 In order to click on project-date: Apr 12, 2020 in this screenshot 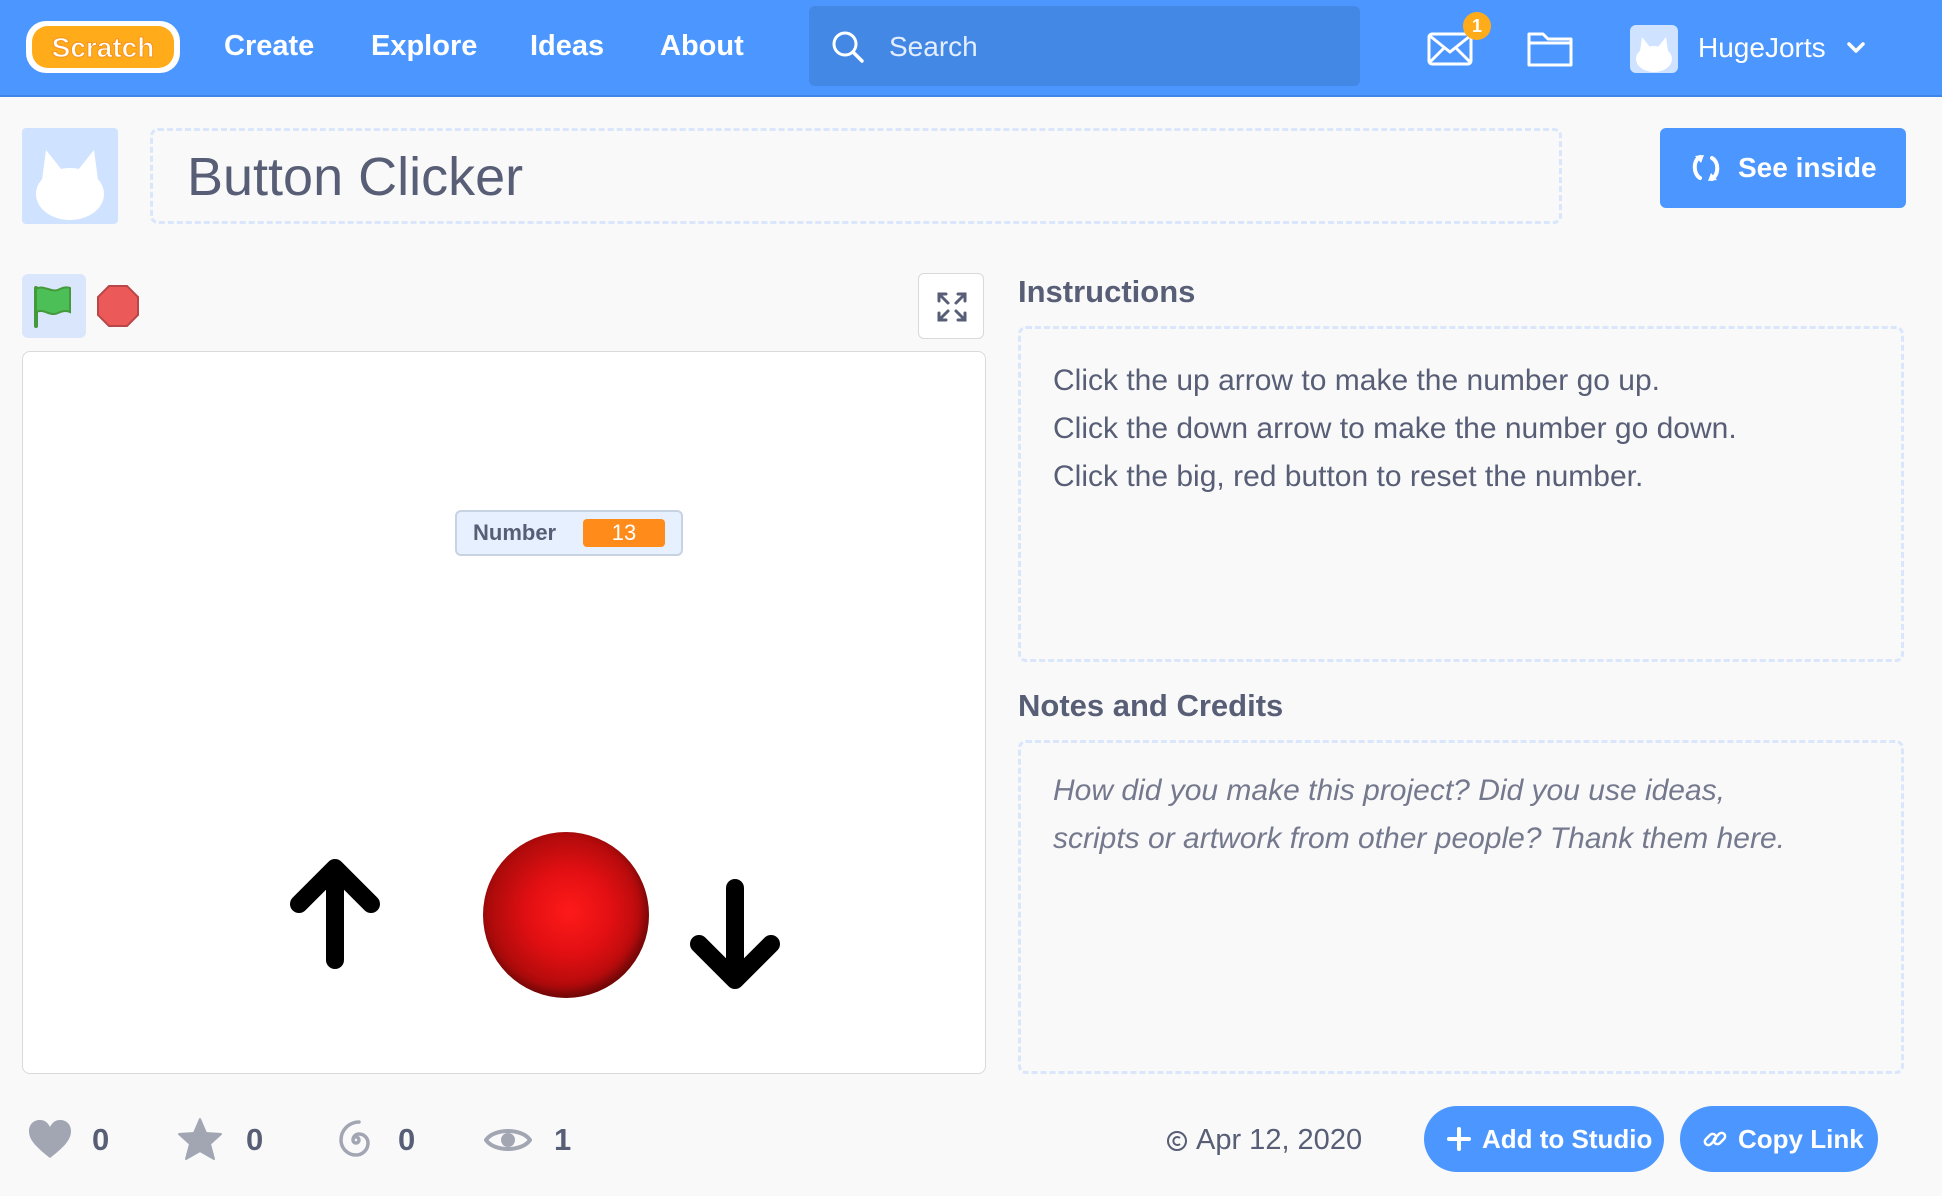, I will do `click(1279, 1140)`.